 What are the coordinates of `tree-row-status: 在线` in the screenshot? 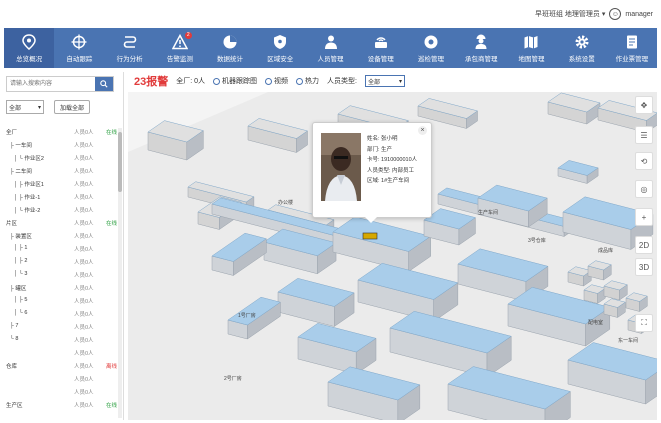 It's located at (112, 133).